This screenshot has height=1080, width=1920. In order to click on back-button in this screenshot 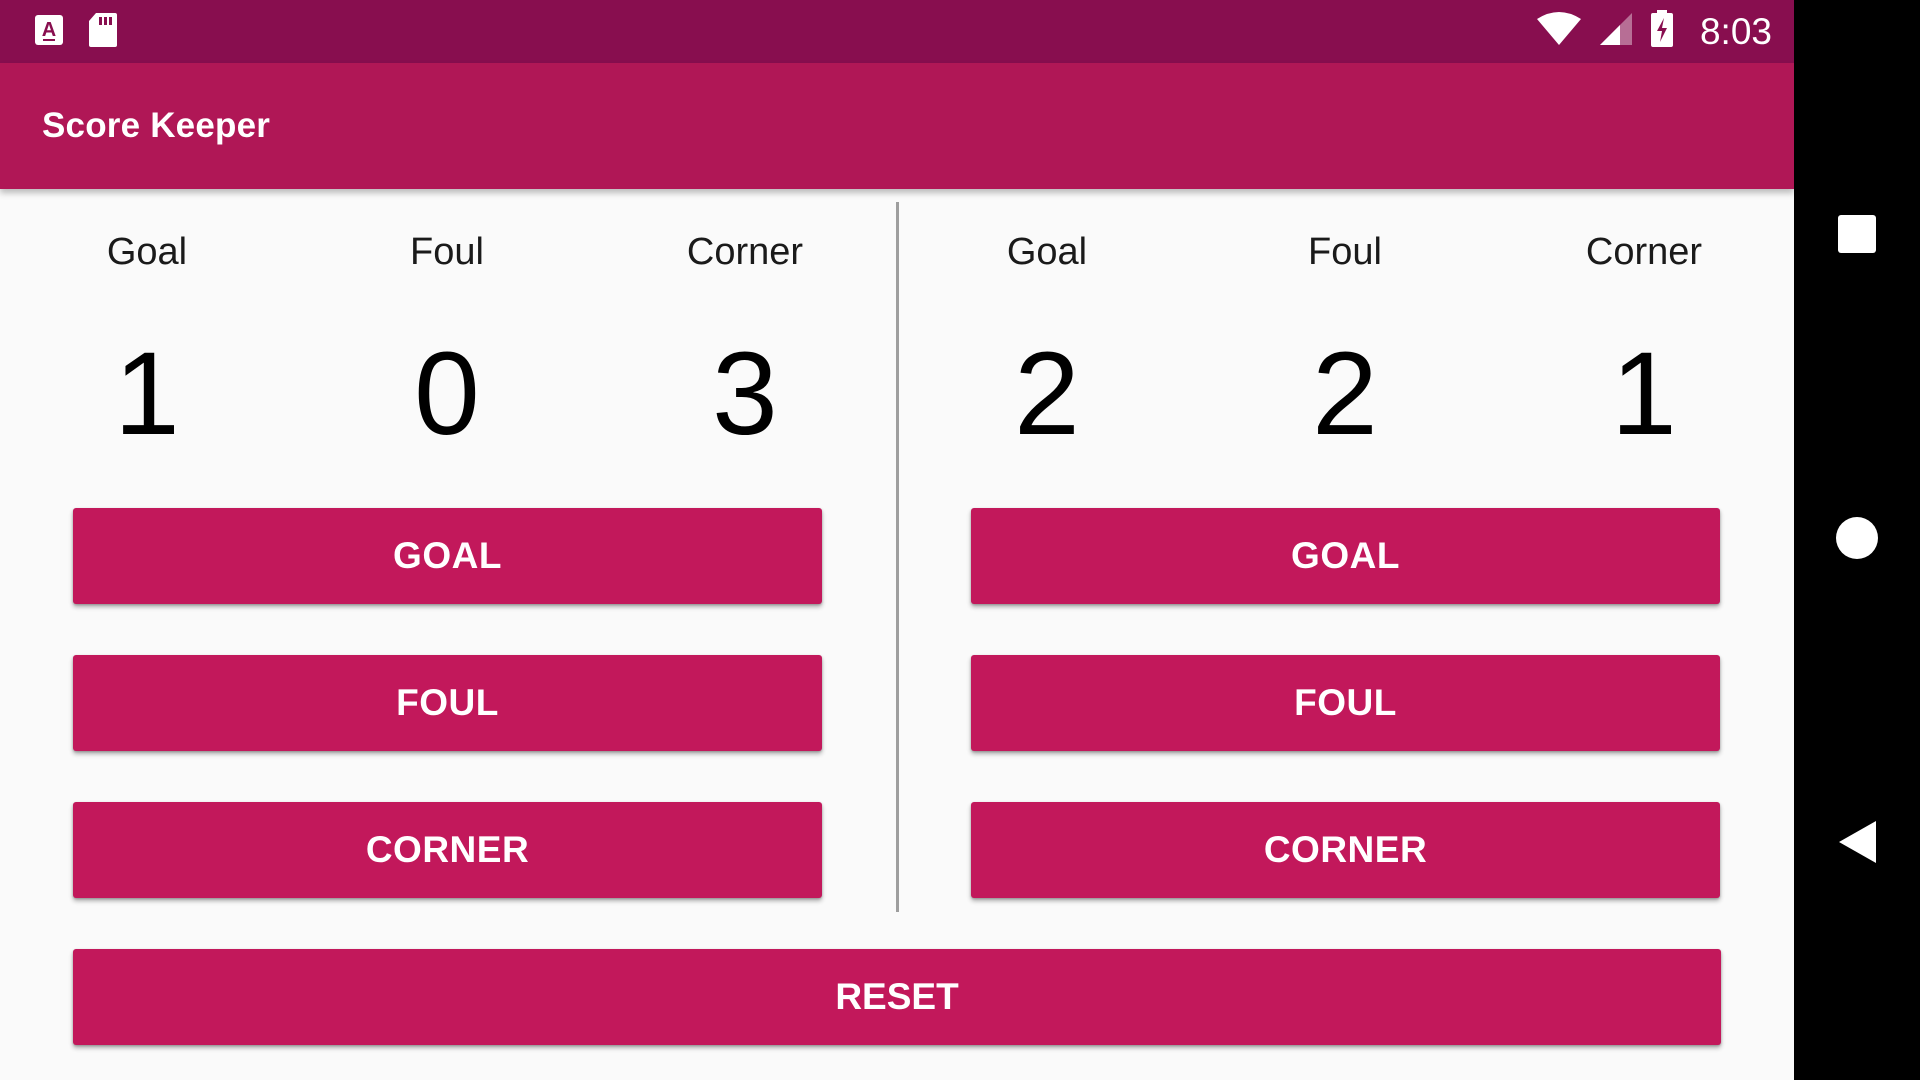, I will do `click(1857, 844)`.